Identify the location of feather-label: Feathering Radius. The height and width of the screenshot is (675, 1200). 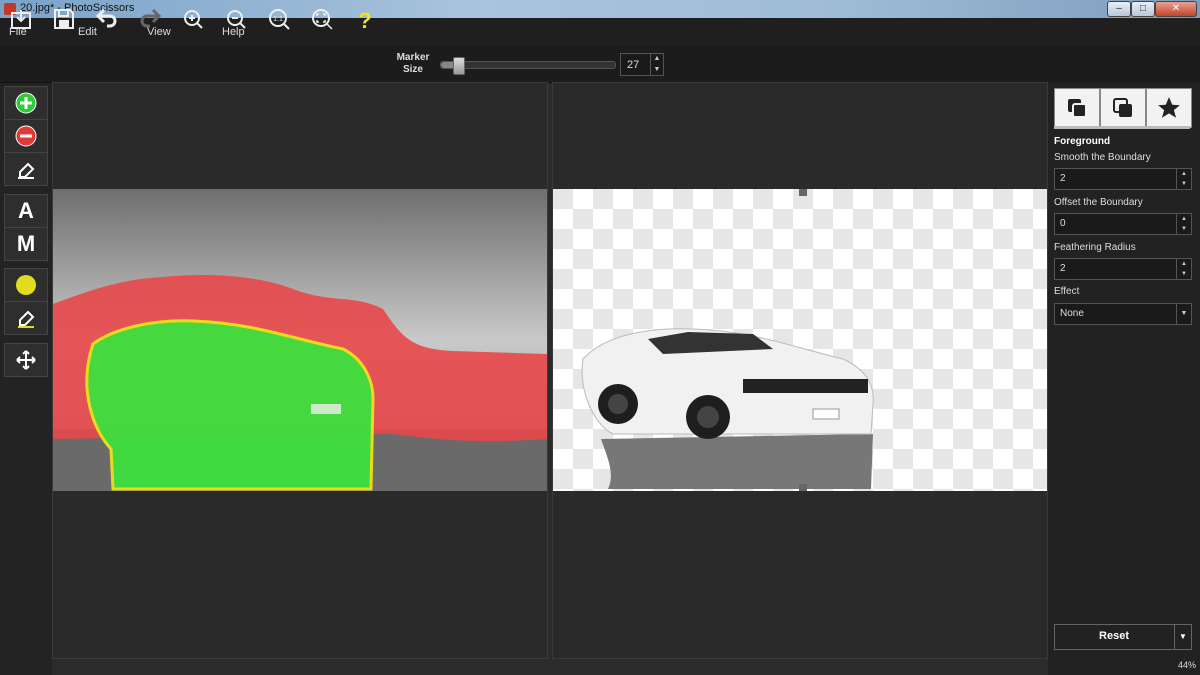
(1095, 247).